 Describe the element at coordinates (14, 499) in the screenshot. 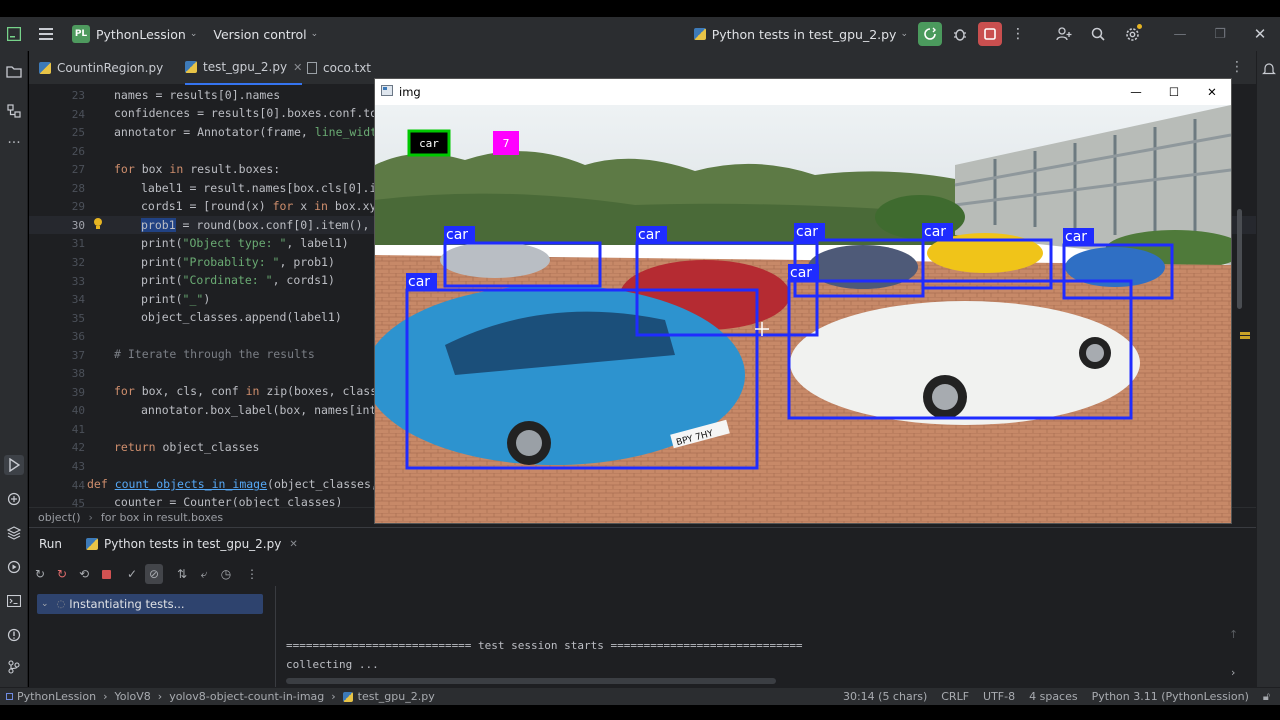

I see `python-packages-icon` at that location.